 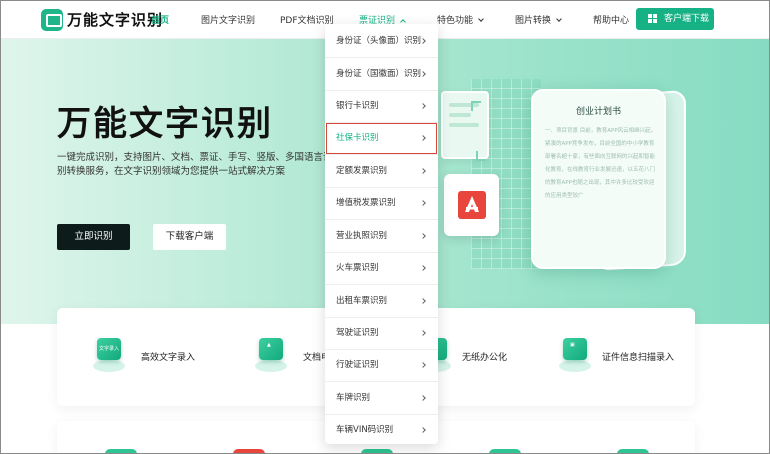 What do you see at coordinates (381, 106) in the screenshot?
I see `dropdown-item-bank-card: 银行卡识别` at bounding box center [381, 106].